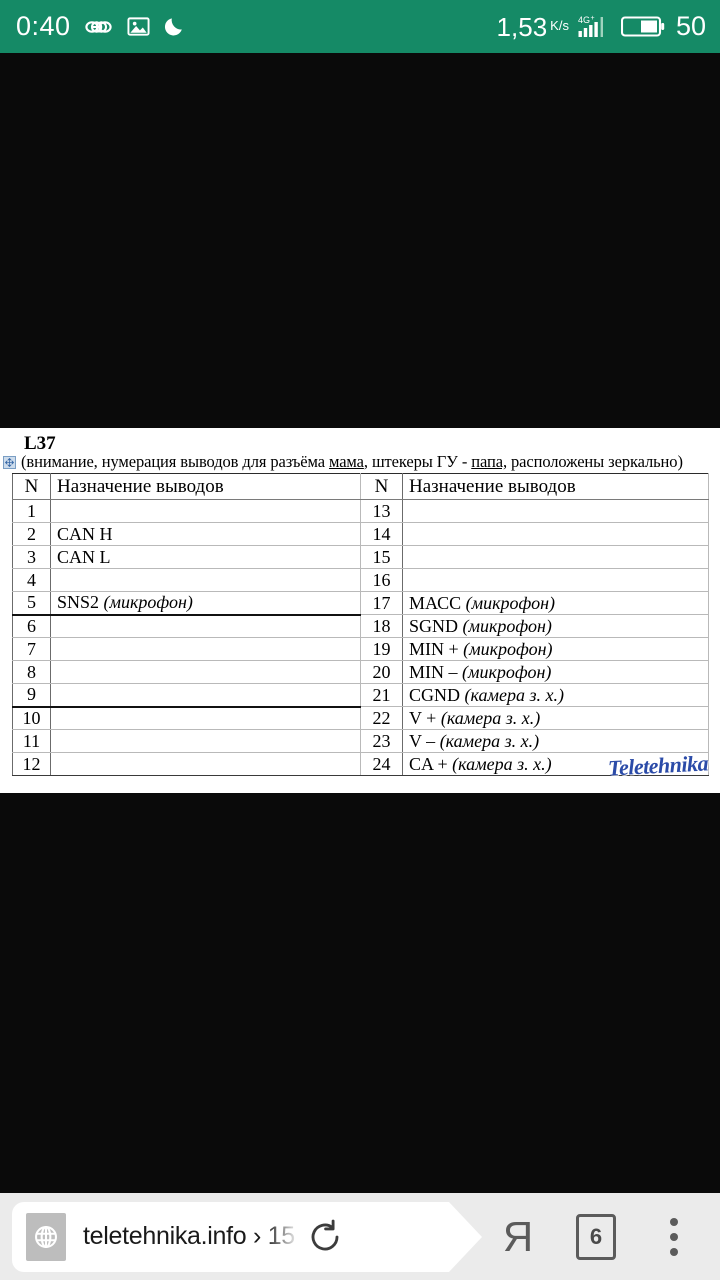 The image size is (720, 1280). What do you see at coordinates (381, 764) in the screenshot?
I see `cell-n-right: 24` at bounding box center [381, 764].